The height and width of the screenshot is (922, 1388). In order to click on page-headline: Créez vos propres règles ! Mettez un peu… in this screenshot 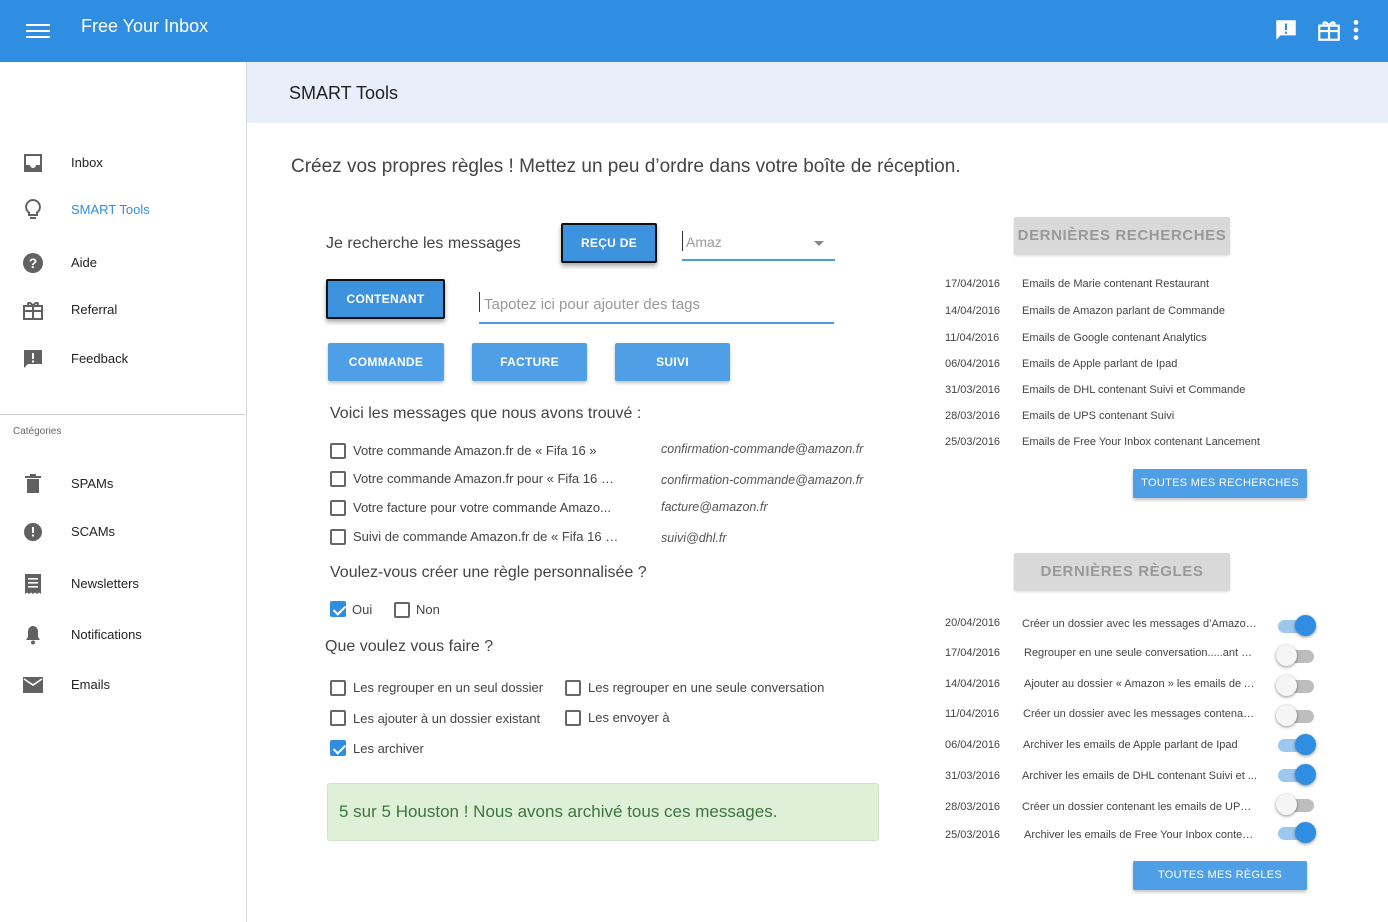, I will do `click(626, 166)`.